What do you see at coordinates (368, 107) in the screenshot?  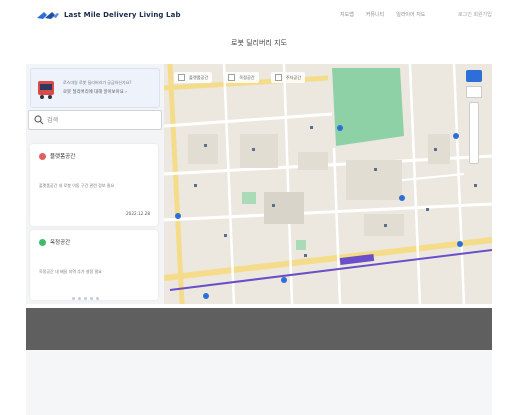 I see `park-area` at bounding box center [368, 107].